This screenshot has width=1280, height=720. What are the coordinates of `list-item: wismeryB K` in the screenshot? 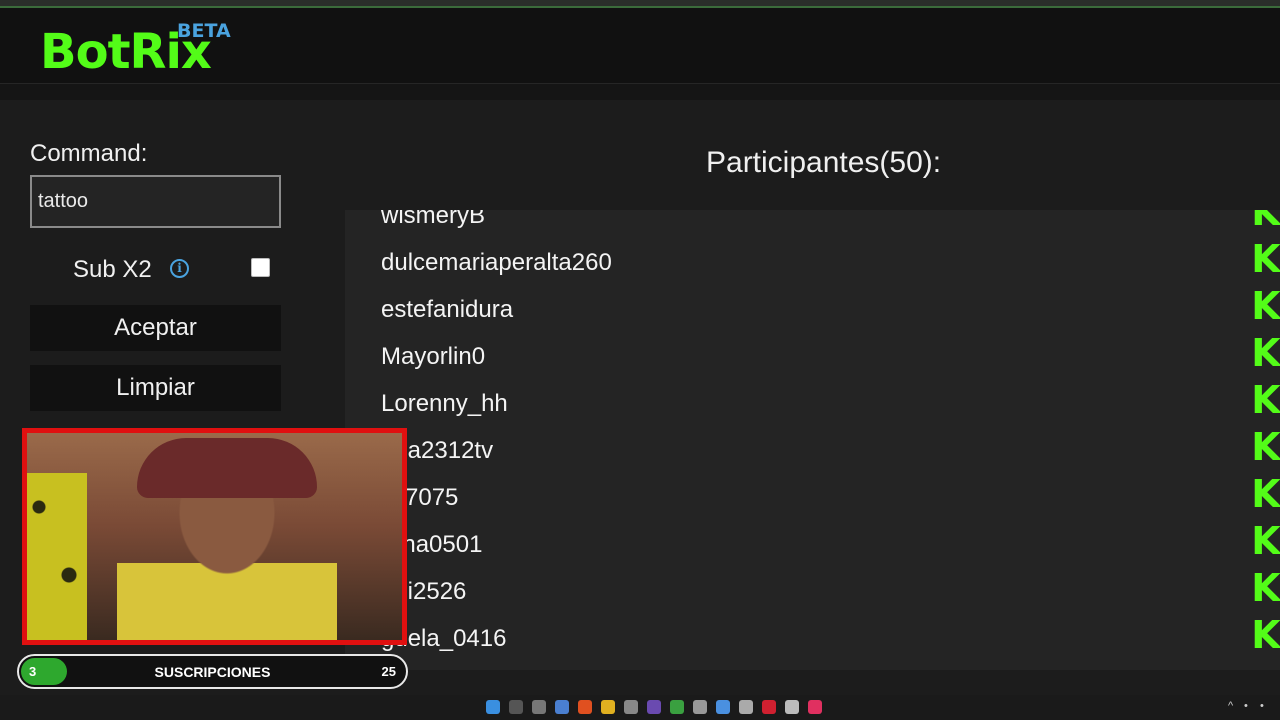 It's located at (830, 225).